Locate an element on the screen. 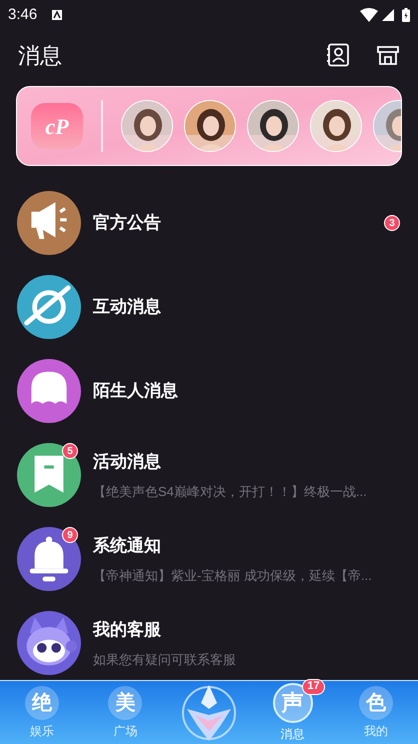 The height and width of the screenshot is (744, 418). message-title: 我的客服 is located at coordinates (127, 629).